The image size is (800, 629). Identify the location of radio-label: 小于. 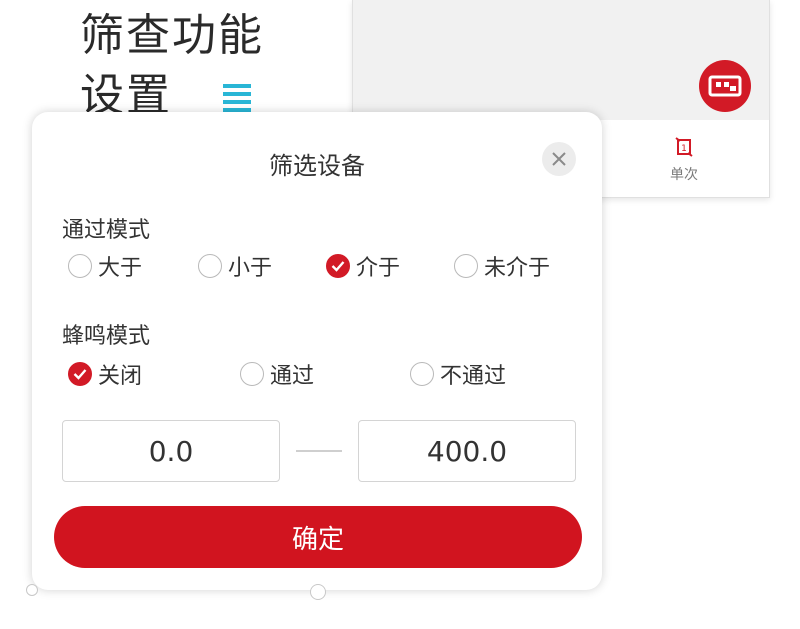
(250, 268).